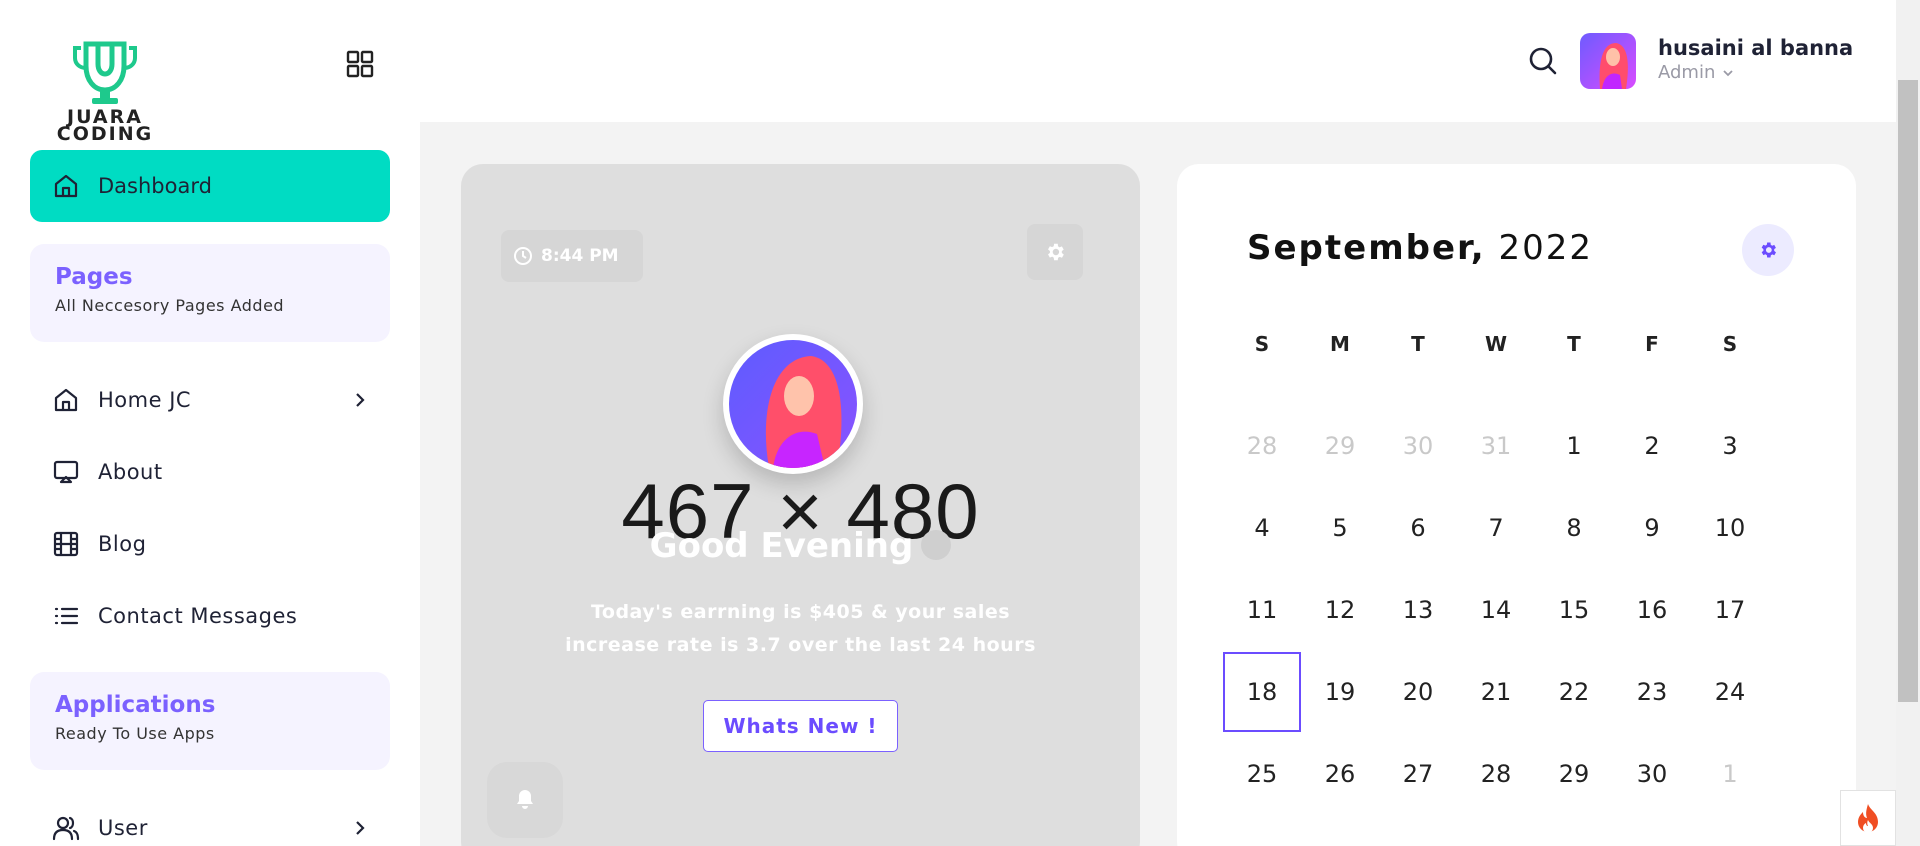  I want to click on clock-icon, so click(523, 256).